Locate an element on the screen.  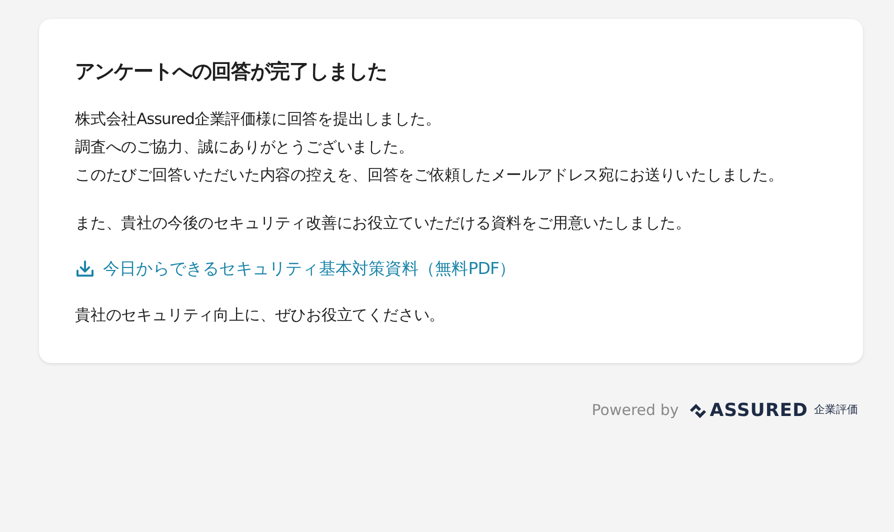
download-link: 今日からできるセキュリティ基本対策資料（無料PDF） is located at coordinates (295, 269).